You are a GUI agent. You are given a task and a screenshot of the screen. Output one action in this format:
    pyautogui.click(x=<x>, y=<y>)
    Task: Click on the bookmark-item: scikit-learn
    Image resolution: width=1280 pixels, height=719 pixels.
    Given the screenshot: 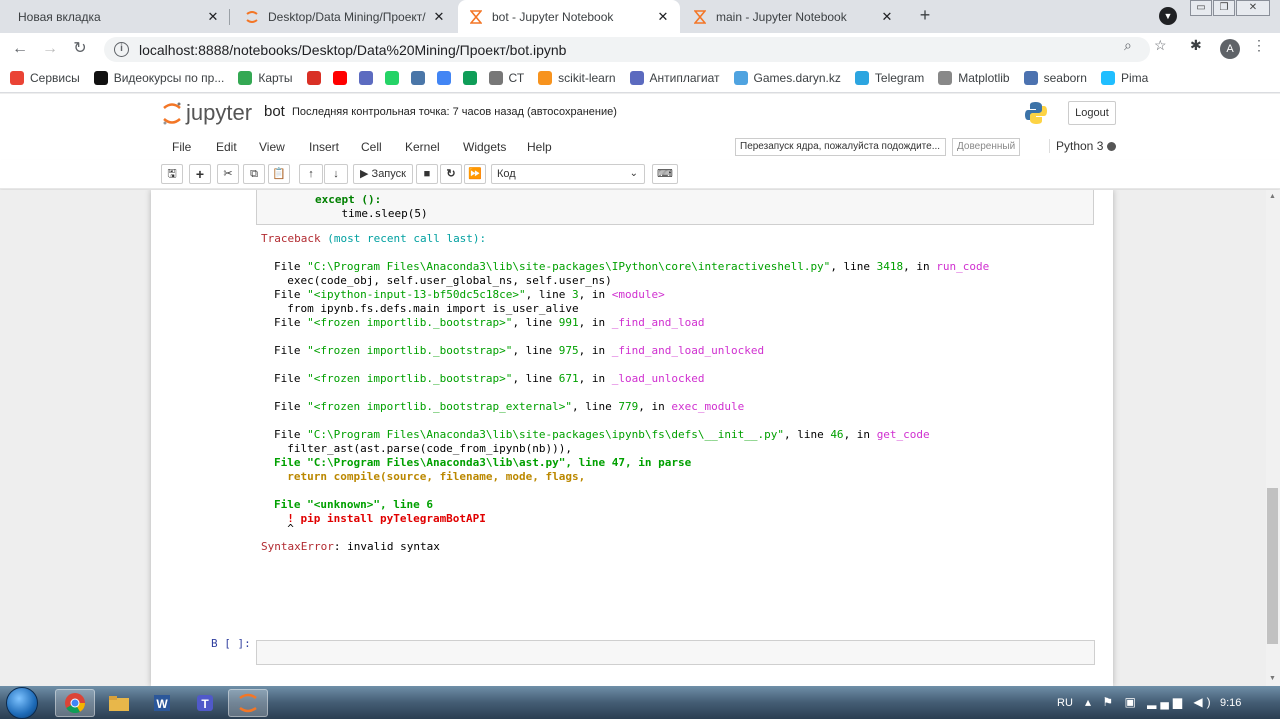 What is the action you would take?
    pyautogui.click(x=577, y=78)
    